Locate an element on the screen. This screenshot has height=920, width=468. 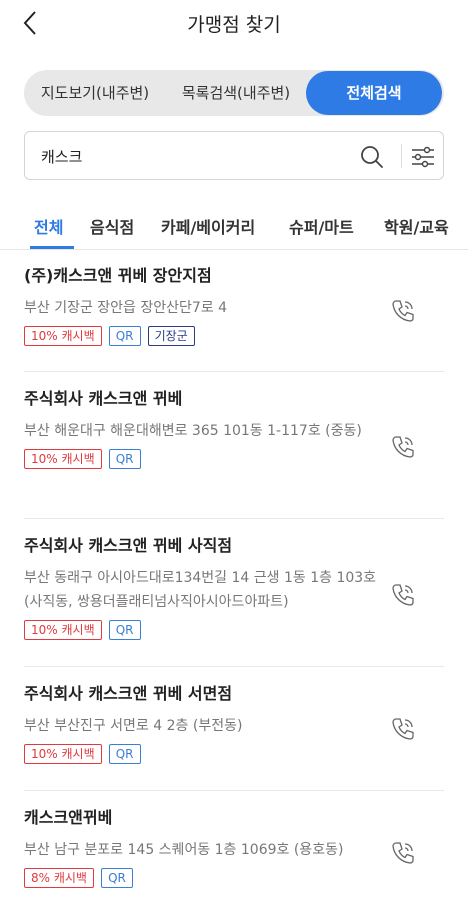
segment-list-nearby: 목록검색(내주변) is located at coordinates (236, 93).